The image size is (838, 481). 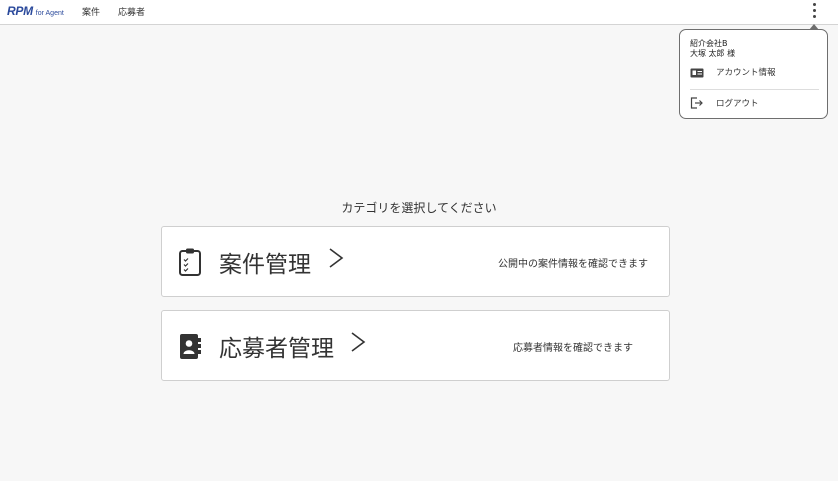 I want to click on logo-main-text: RPM, so click(x=20, y=11).